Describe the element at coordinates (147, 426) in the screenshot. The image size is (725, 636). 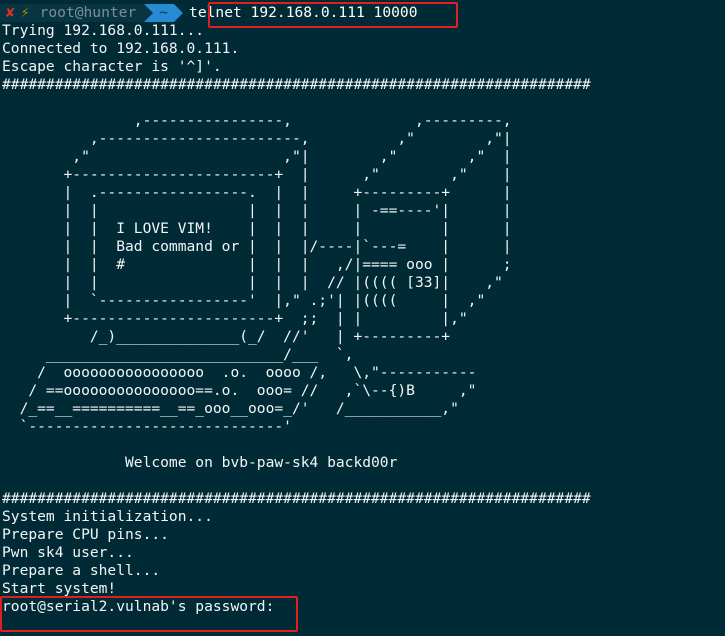
I see `banner-line: `-----------------------------'` at that location.